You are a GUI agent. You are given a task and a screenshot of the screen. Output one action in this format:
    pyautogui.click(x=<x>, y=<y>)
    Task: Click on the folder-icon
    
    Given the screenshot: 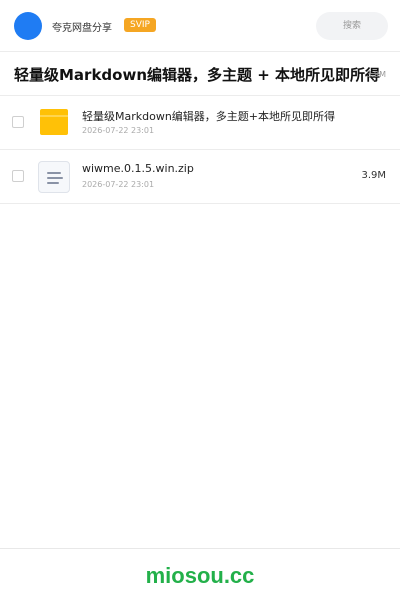 What is the action you would take?
    pyautogui.click(x=54, y=122)
    